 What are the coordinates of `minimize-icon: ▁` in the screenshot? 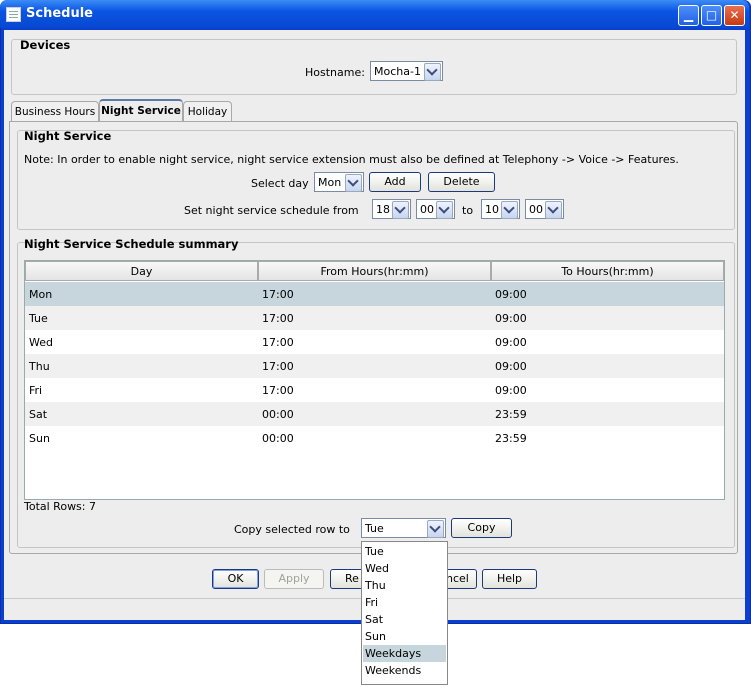 It's located at (688, 15).